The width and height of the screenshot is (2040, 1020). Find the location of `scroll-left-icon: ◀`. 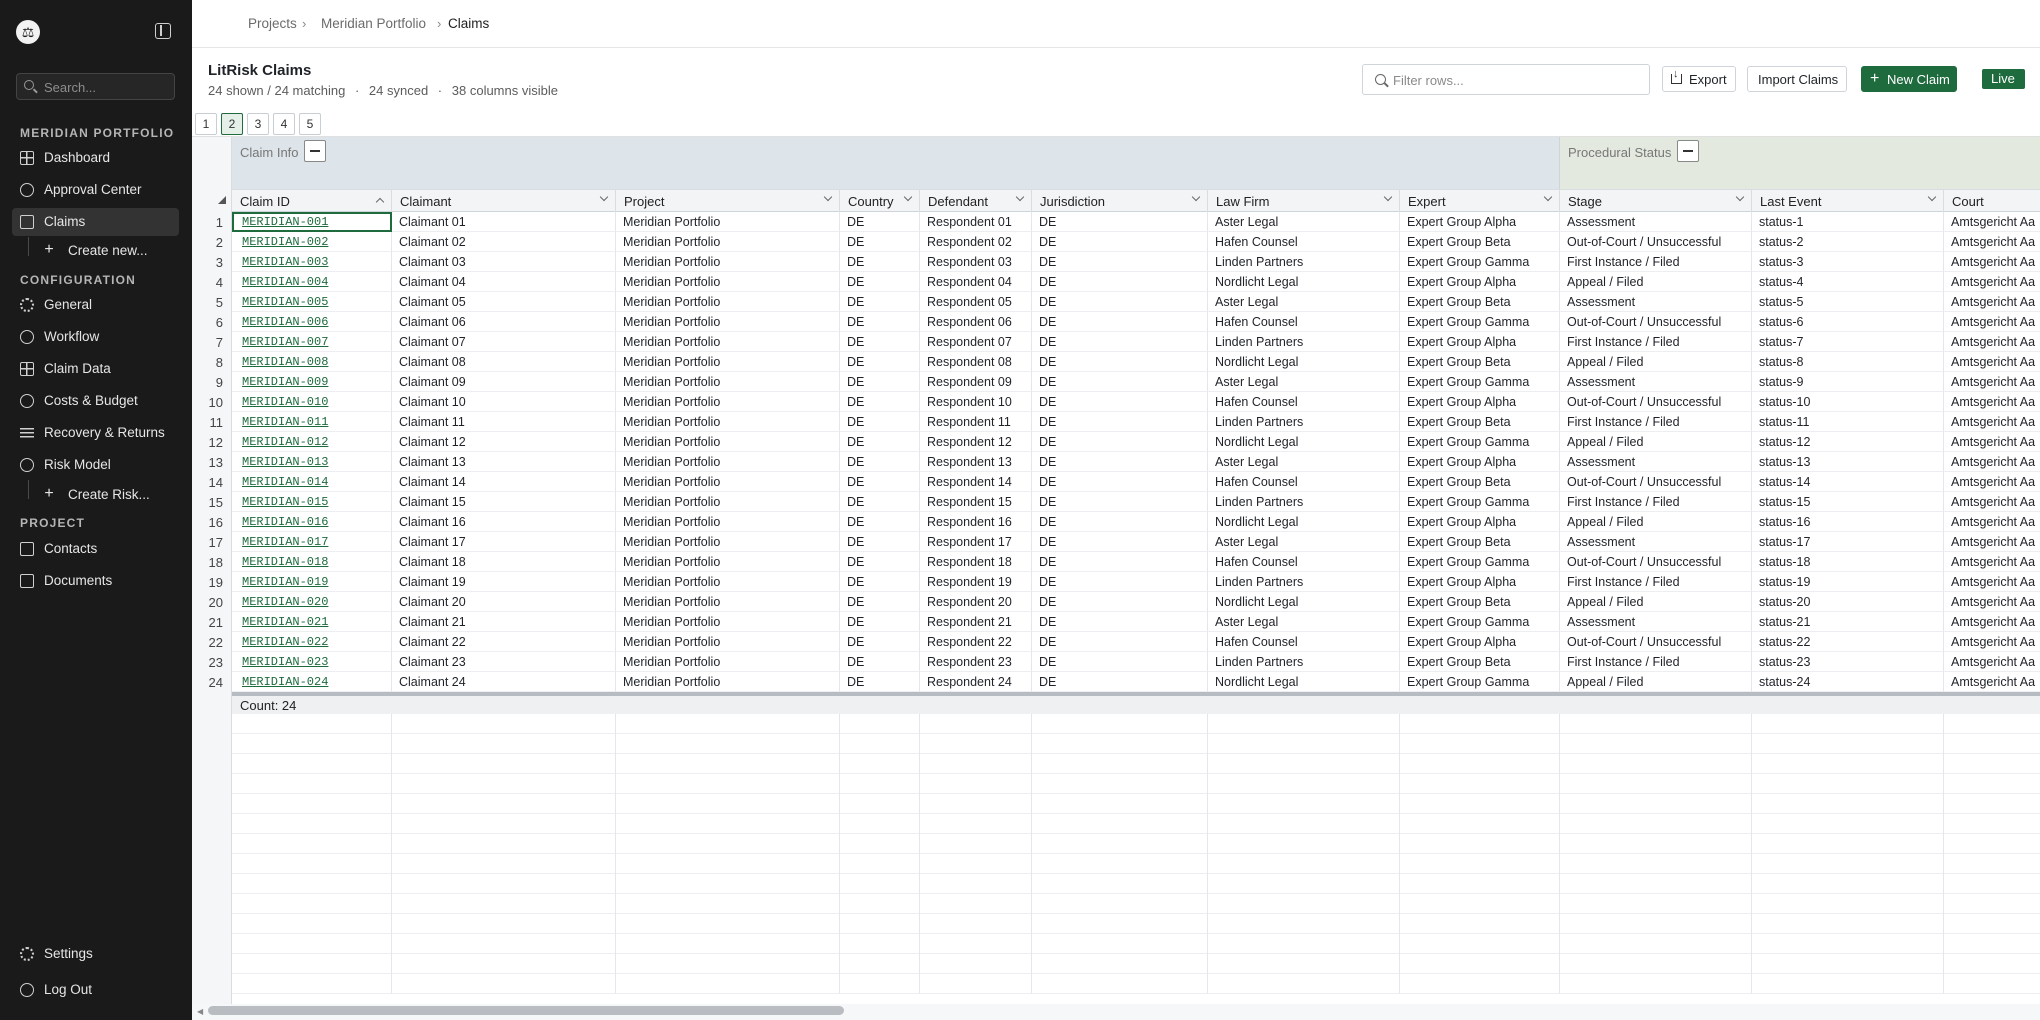

scroll-left-icon: ◀ is located at coordinates (200, 1011).